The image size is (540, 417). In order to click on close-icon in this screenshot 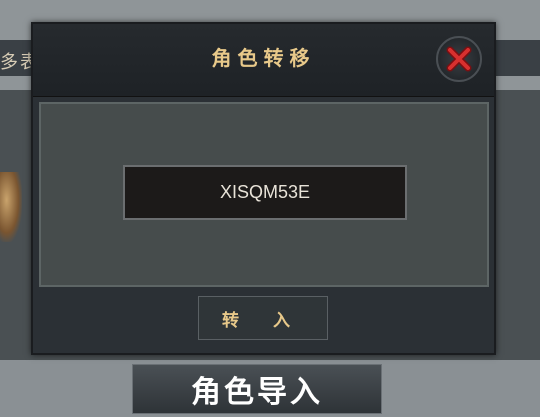, I will do `click(459, 59)`.